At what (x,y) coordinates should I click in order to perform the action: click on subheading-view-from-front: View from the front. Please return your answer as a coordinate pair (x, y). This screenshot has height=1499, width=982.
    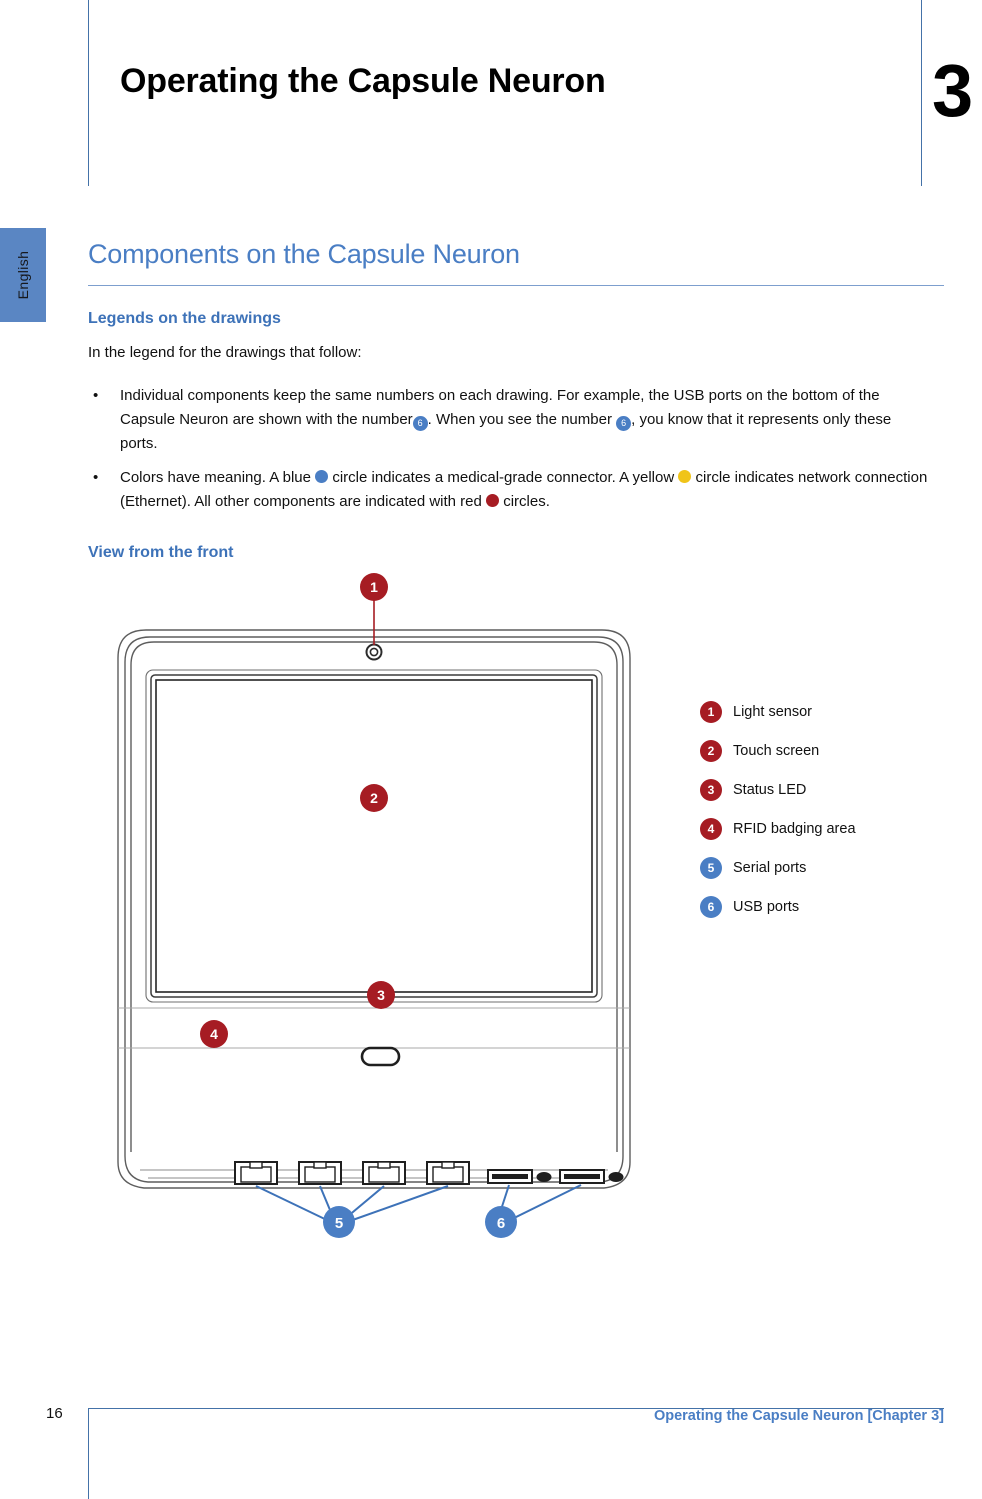
    Looking at the image, I should click on (161, 552).